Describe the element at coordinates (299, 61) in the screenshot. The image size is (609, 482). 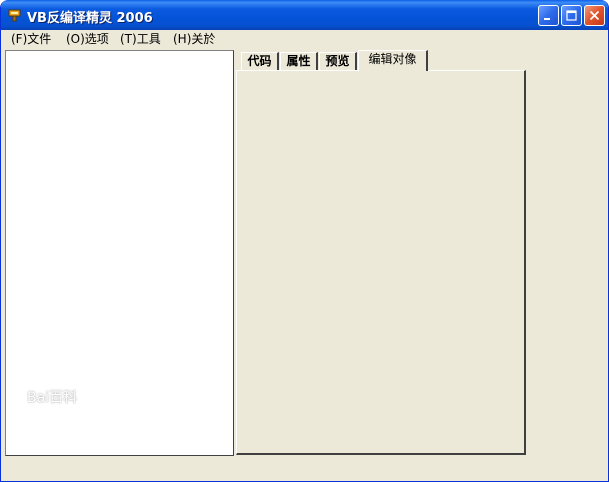
I see `tab-properties: 属性` at that location.